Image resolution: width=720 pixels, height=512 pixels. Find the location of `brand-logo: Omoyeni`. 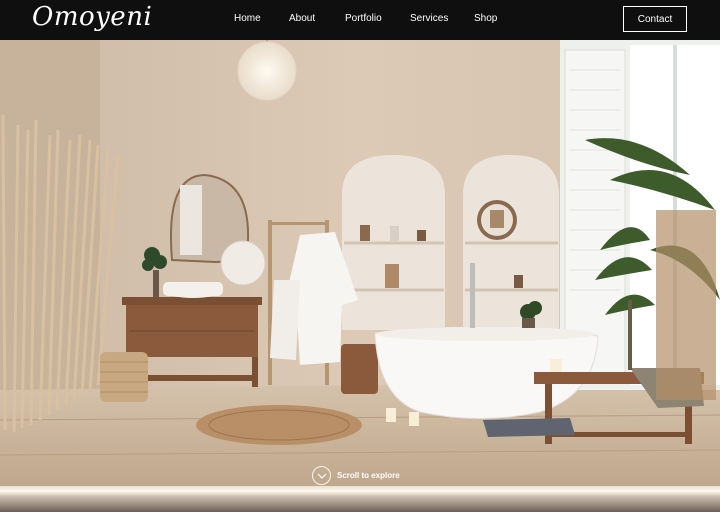

brand-logo: Omoyeni is located at coordinates (92, 17).